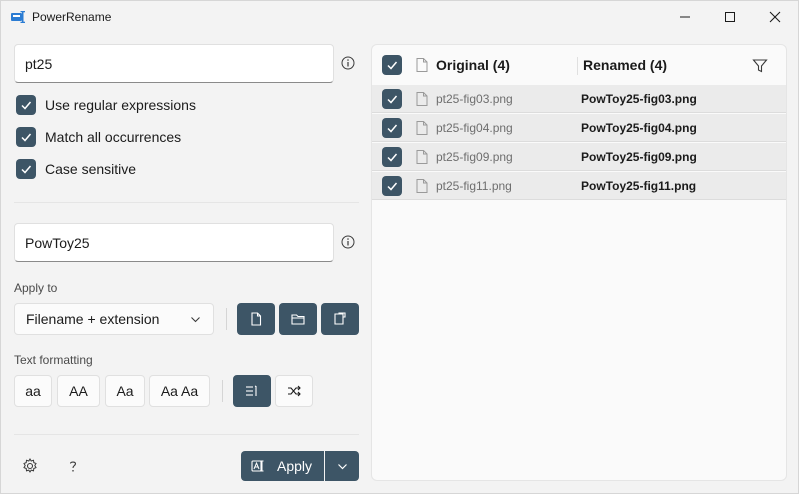 Image resolution: width=799 pixels, height=494 pixels. Describe the element at coordinates (474, 157) in the screenshot. I see `original-filename: pt25-fig09.png` at that location.